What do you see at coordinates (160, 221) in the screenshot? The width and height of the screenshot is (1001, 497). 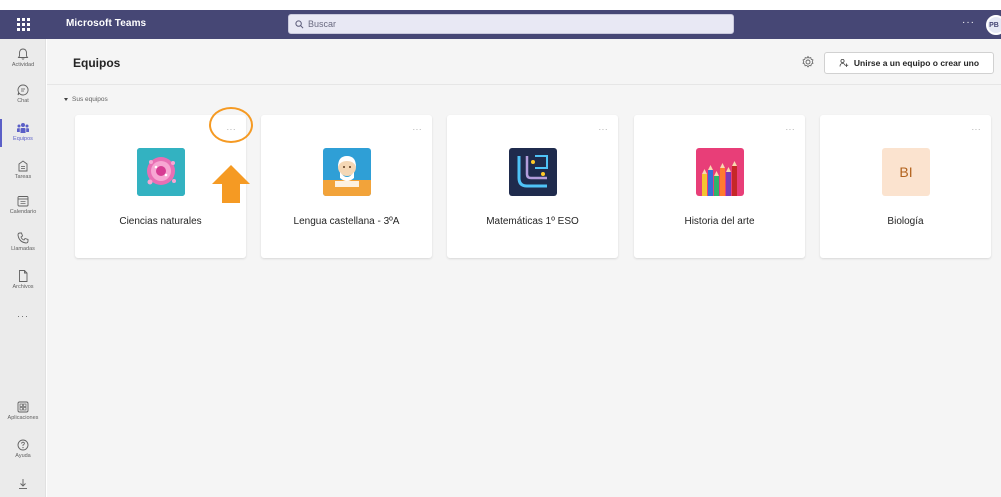 I see `team-name: Ciencias naturales` at bounding box center [160, 221].